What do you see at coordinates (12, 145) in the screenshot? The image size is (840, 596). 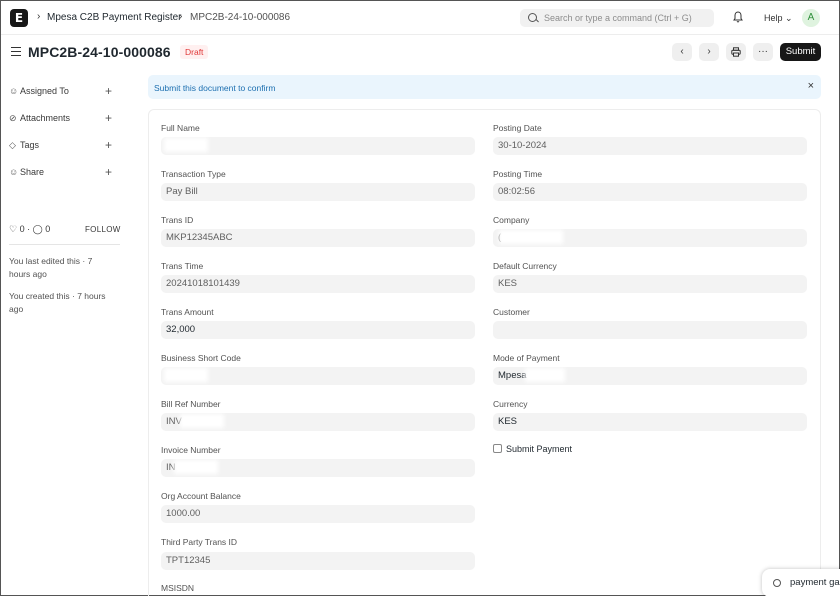 I see `tag-icon: ◇` at bounding box center [12, 145].